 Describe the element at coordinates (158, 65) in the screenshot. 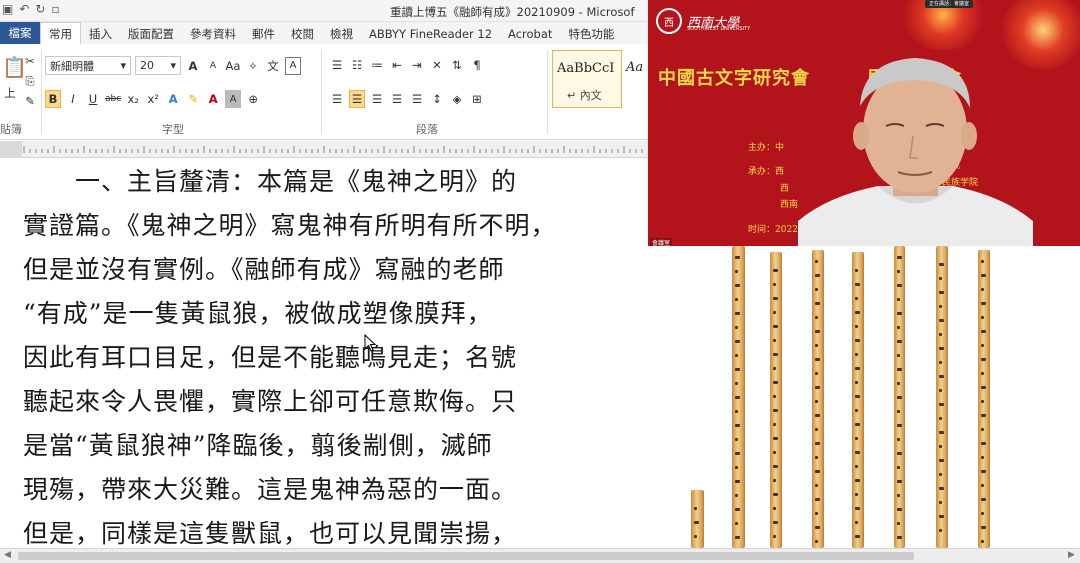

I see `font-size-select: 20 ▾` at that location.